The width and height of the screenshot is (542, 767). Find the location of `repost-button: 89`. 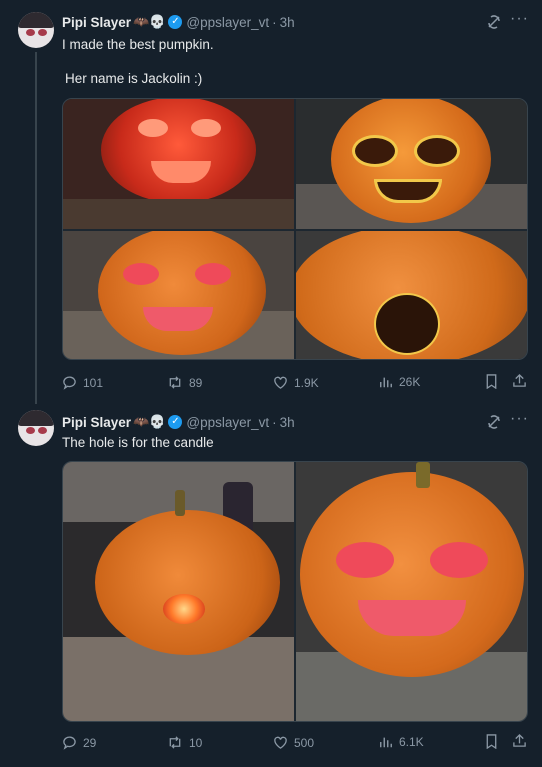

repost-button: 89 is located at coordinates (184, 382).